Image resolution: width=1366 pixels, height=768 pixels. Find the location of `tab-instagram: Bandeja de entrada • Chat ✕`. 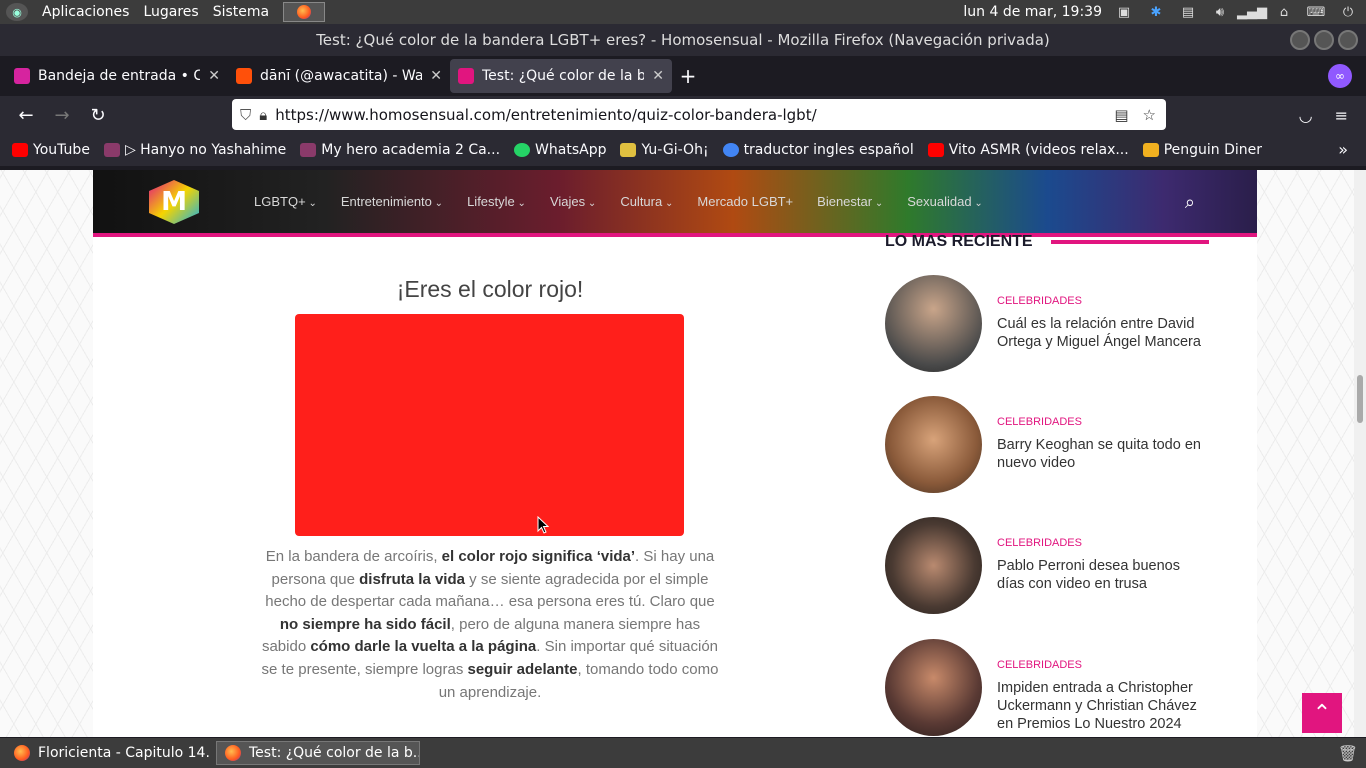

tab-instagram: Bandeja de entrada • Chat ✕ is located at coordinates (117, 76).